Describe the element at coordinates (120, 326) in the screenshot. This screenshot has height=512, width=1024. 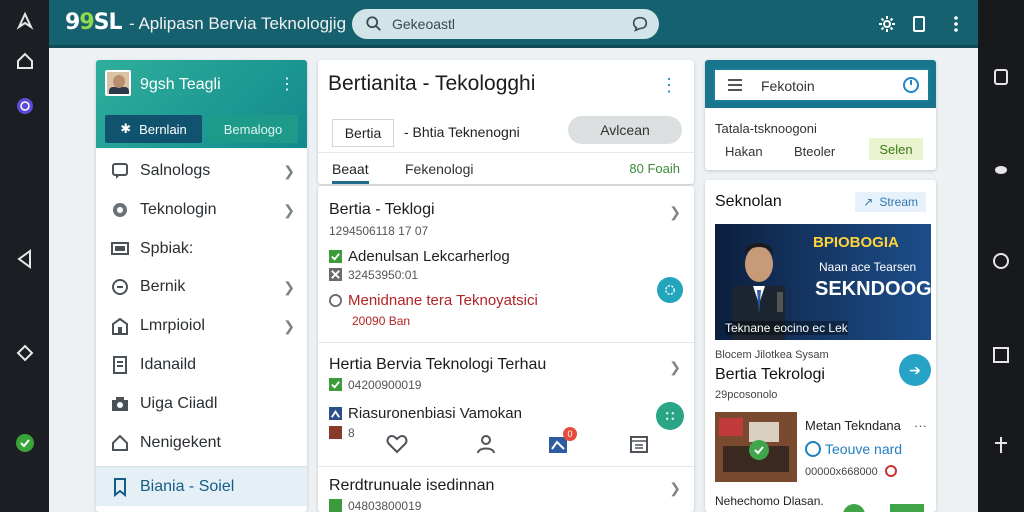
I see `building-icon` at that location.